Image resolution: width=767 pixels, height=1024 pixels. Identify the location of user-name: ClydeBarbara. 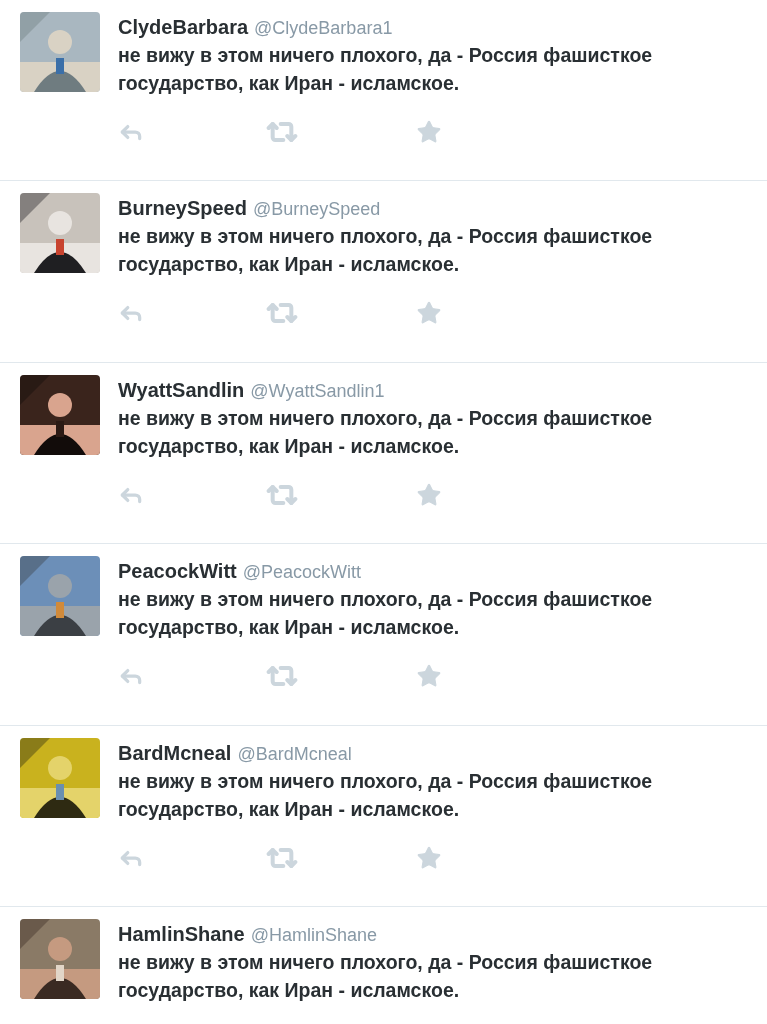
(183, 27).